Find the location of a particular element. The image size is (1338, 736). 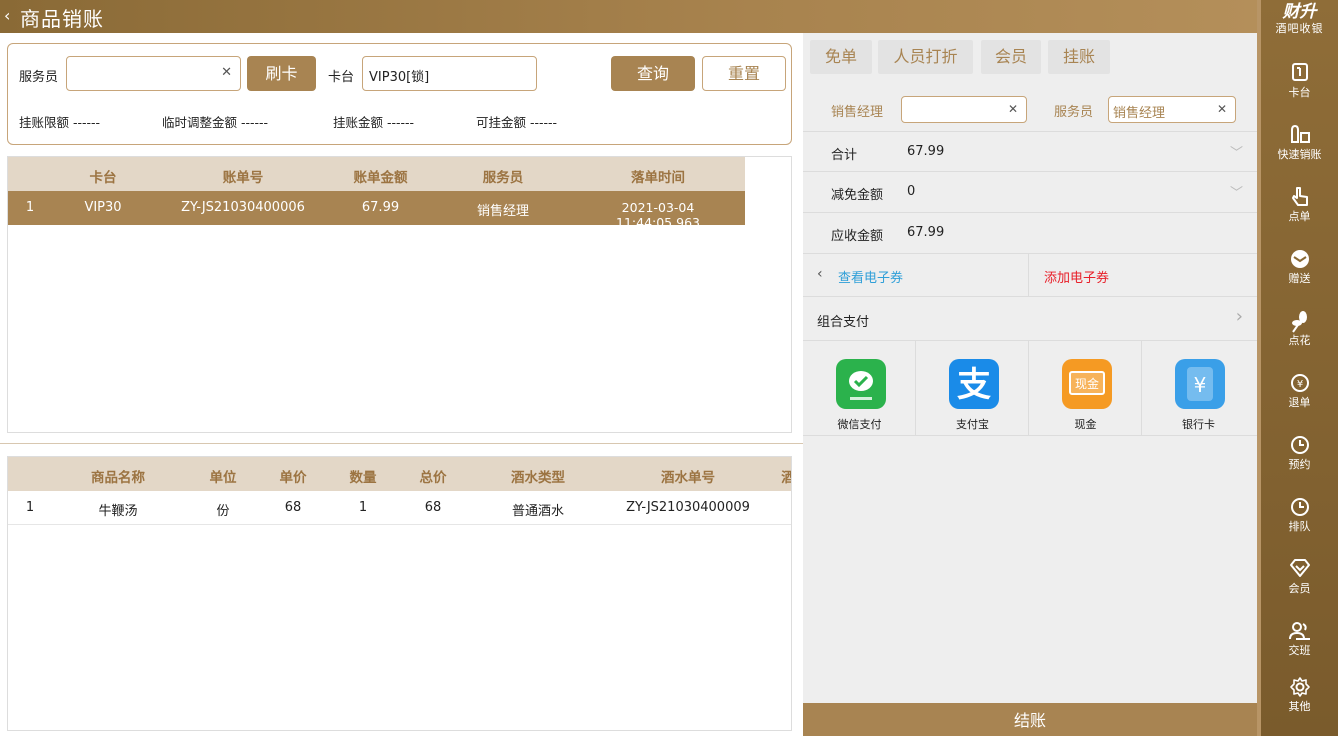

tab-free: 免单 is located at coordinates (841, 57).